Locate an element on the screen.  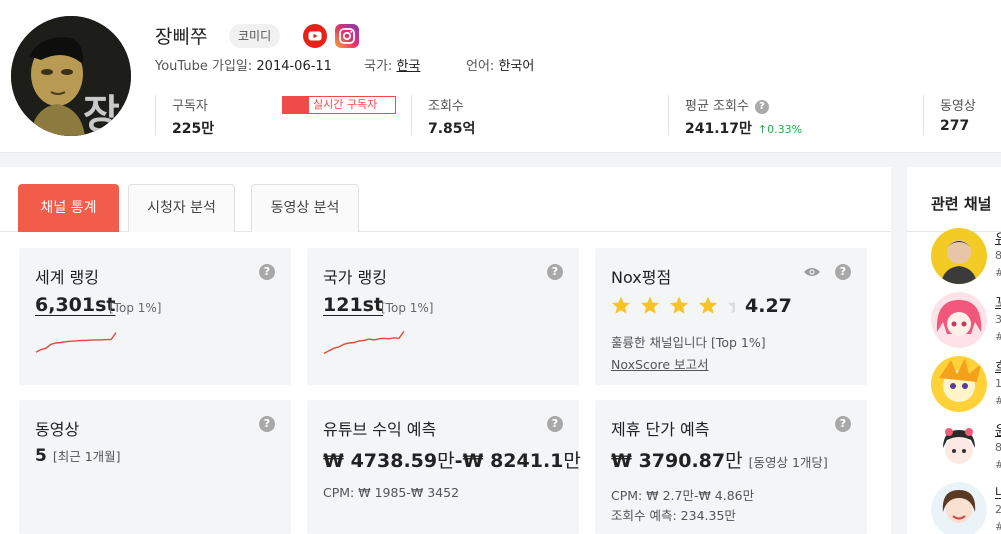
tab-bar: 채널 통계 시청자 분석 동영상 분석 is located at coordinates (445, 199).